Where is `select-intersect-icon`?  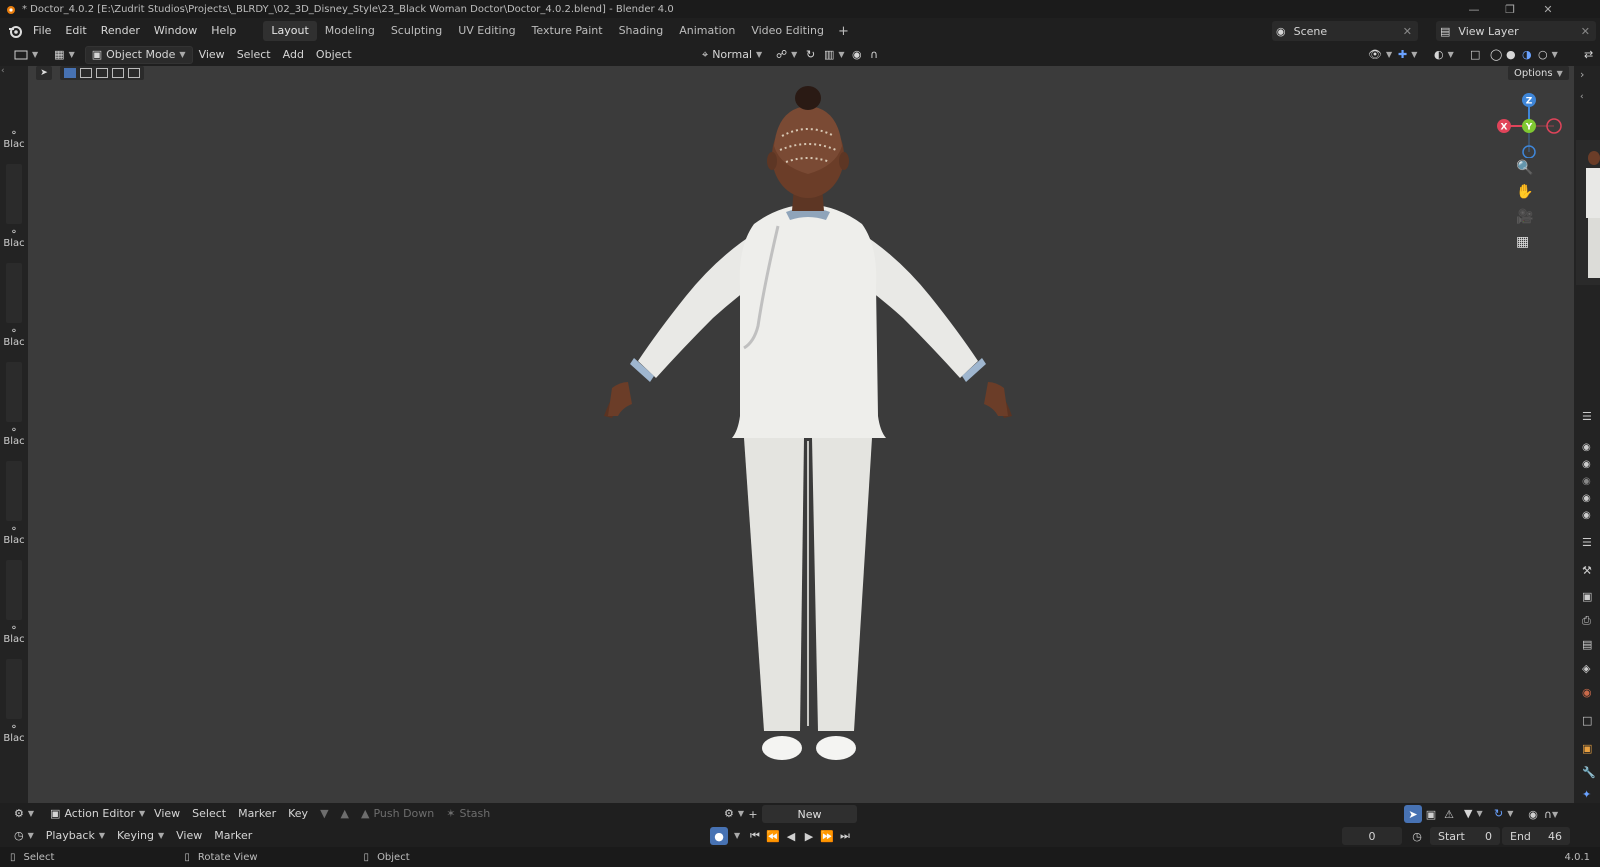 select-intersect-icon is located at coordinates (134, 73).